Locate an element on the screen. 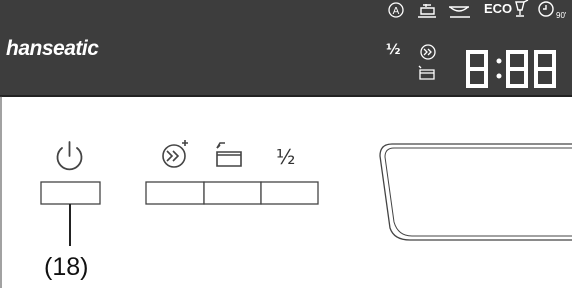  half-load-button is located at coordinates (289, 193).